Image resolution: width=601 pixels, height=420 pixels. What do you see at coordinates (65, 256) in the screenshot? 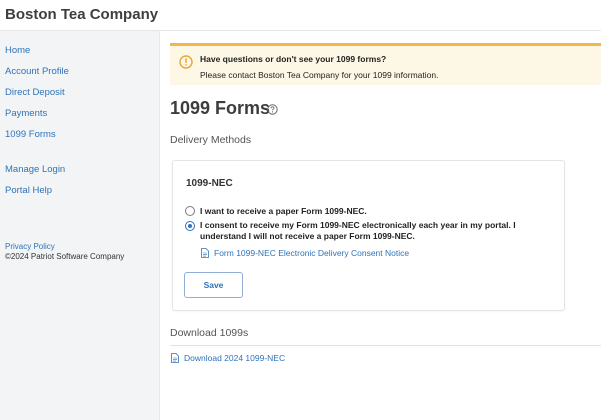
I see `copyright-text: ©2024 Patriot Software Company` at bounding box center [65, 256].